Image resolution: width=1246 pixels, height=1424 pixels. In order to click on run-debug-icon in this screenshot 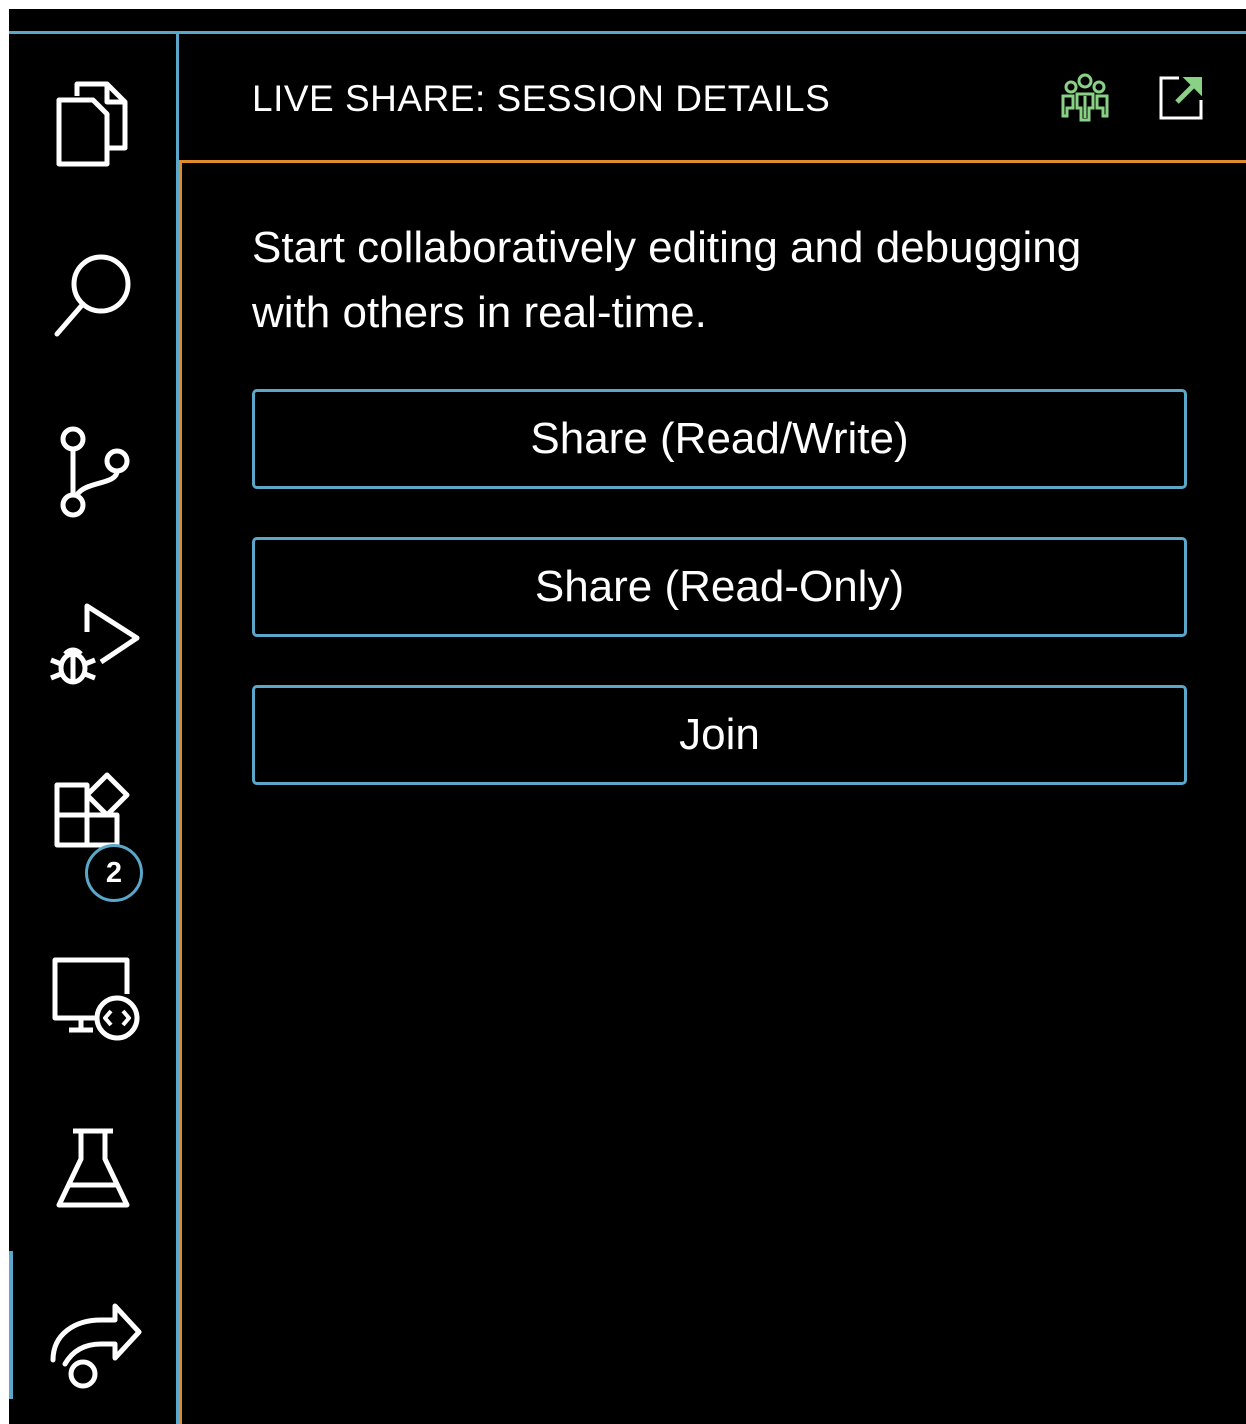, I will do `click(94, 644)`.